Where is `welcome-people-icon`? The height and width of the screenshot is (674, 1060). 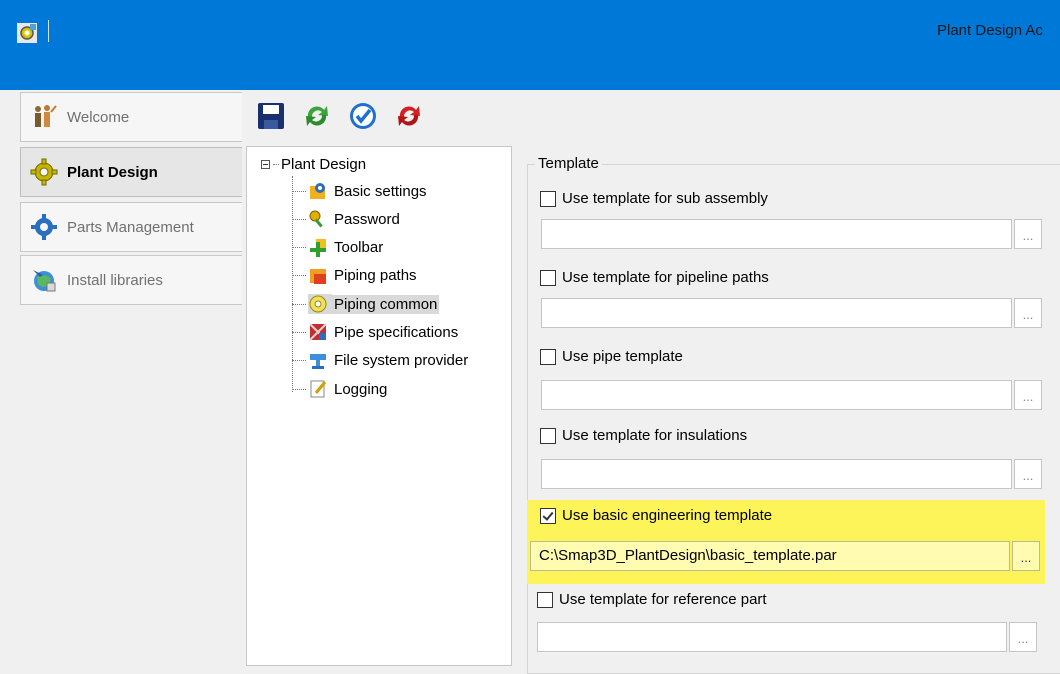 welcome-people-icon is located at coordinates (44, 117).